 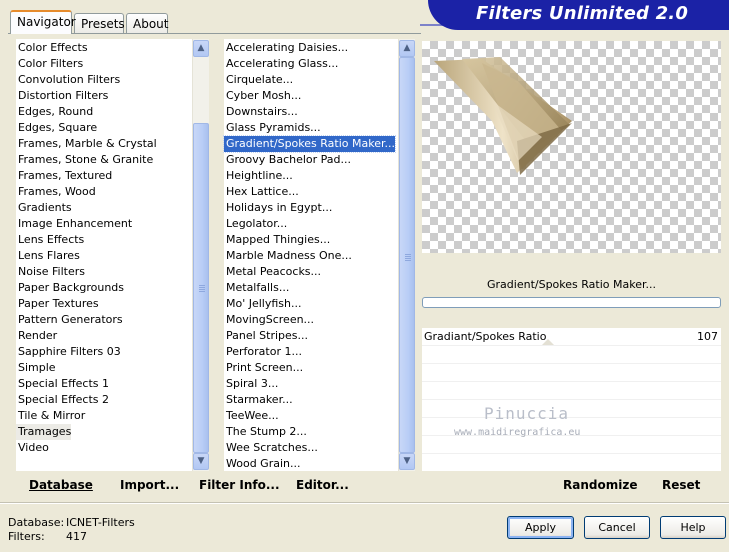 I want to click on category-item: Distortion Filters, so click(x=62, y=96).